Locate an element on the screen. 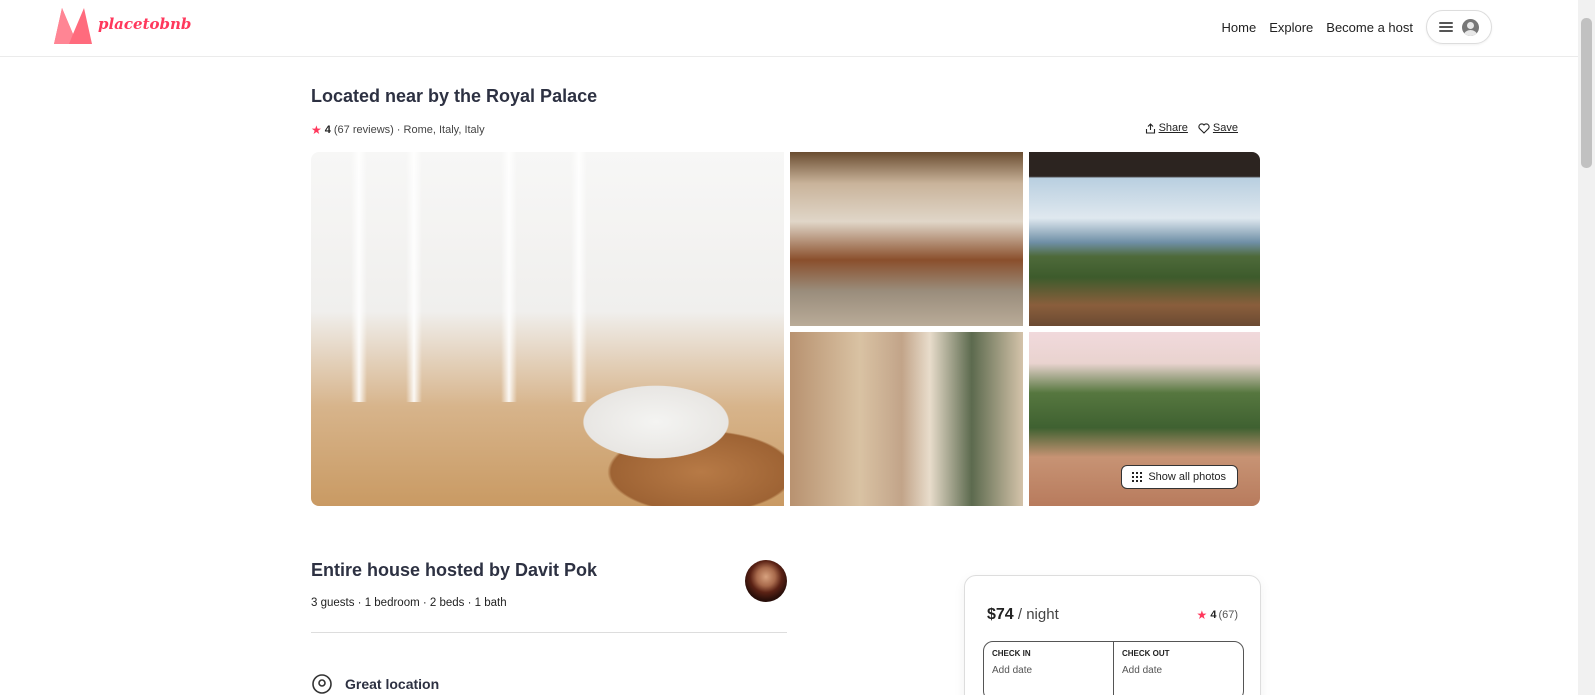  top-nav: Home Explore Become a host is located at coordinates (1350, 27).